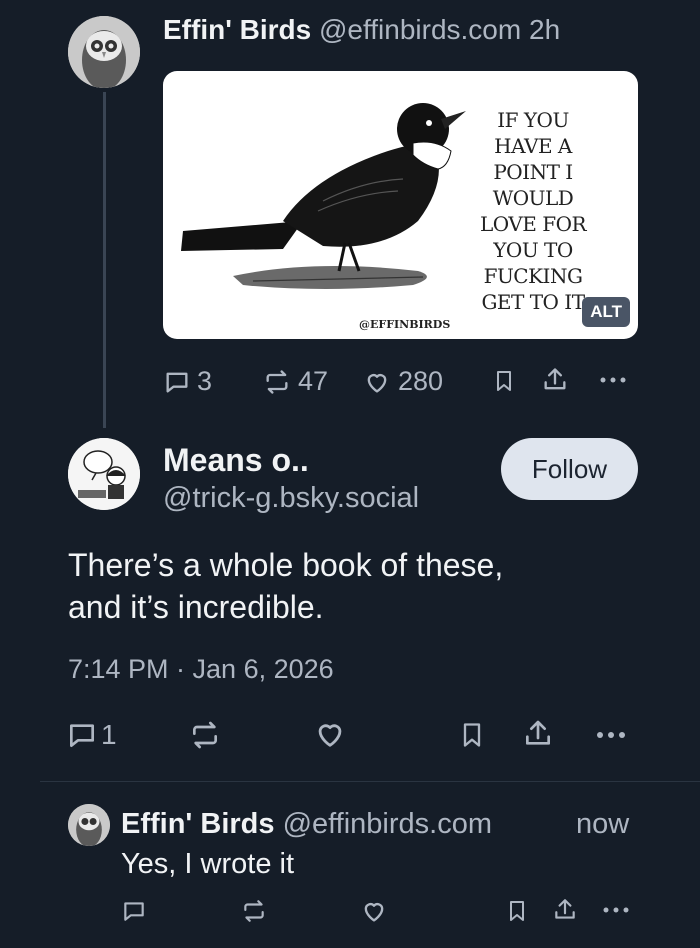 The width and height of the screenshot is (700, 948). I want to click on reply-count: 3, so click(205, 381).